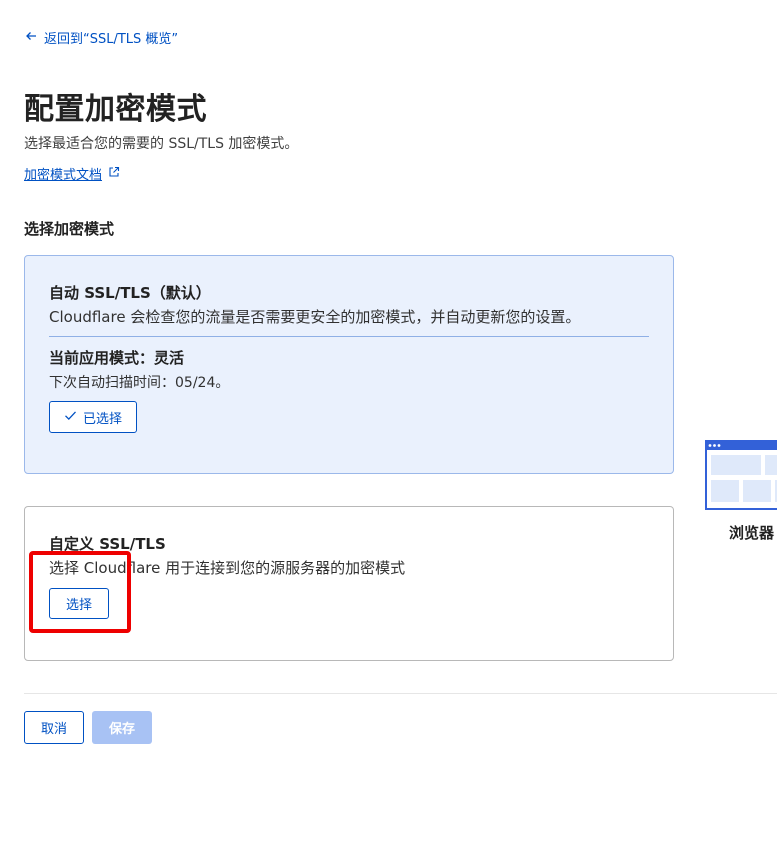  I want to click on encryption-docs-link: 加密模式文档, so click(72, 173).